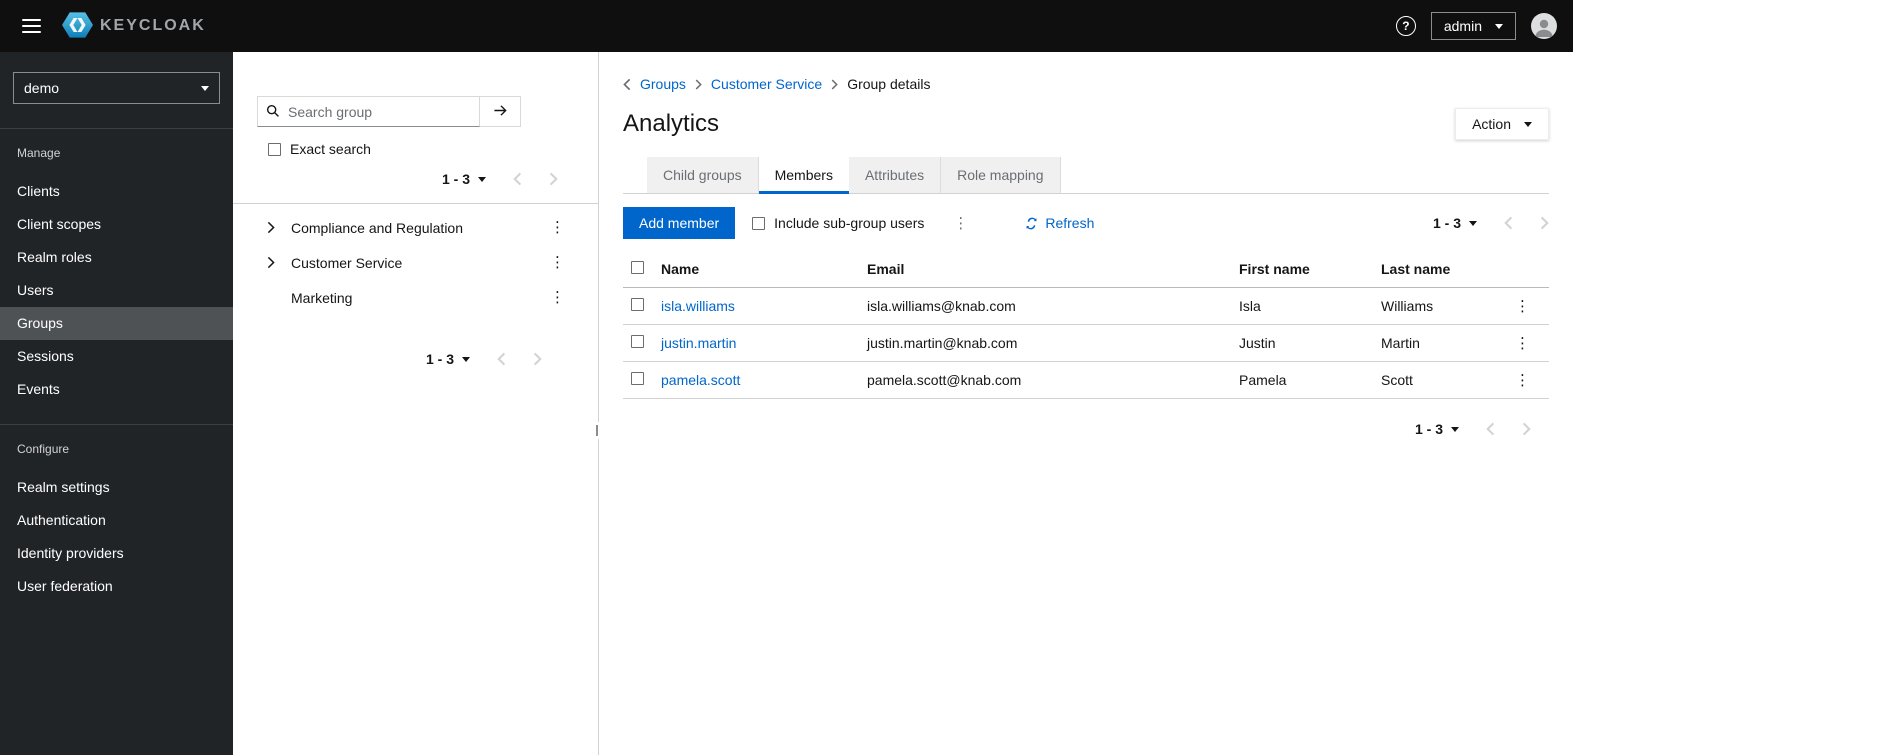 Image resolution: width=1901 pixels, height=755 pixels. Describe the element at coordinates (766, 84) in the screenshot. I see `breadcrumb-link-customer-service: Customer Service` at that location.